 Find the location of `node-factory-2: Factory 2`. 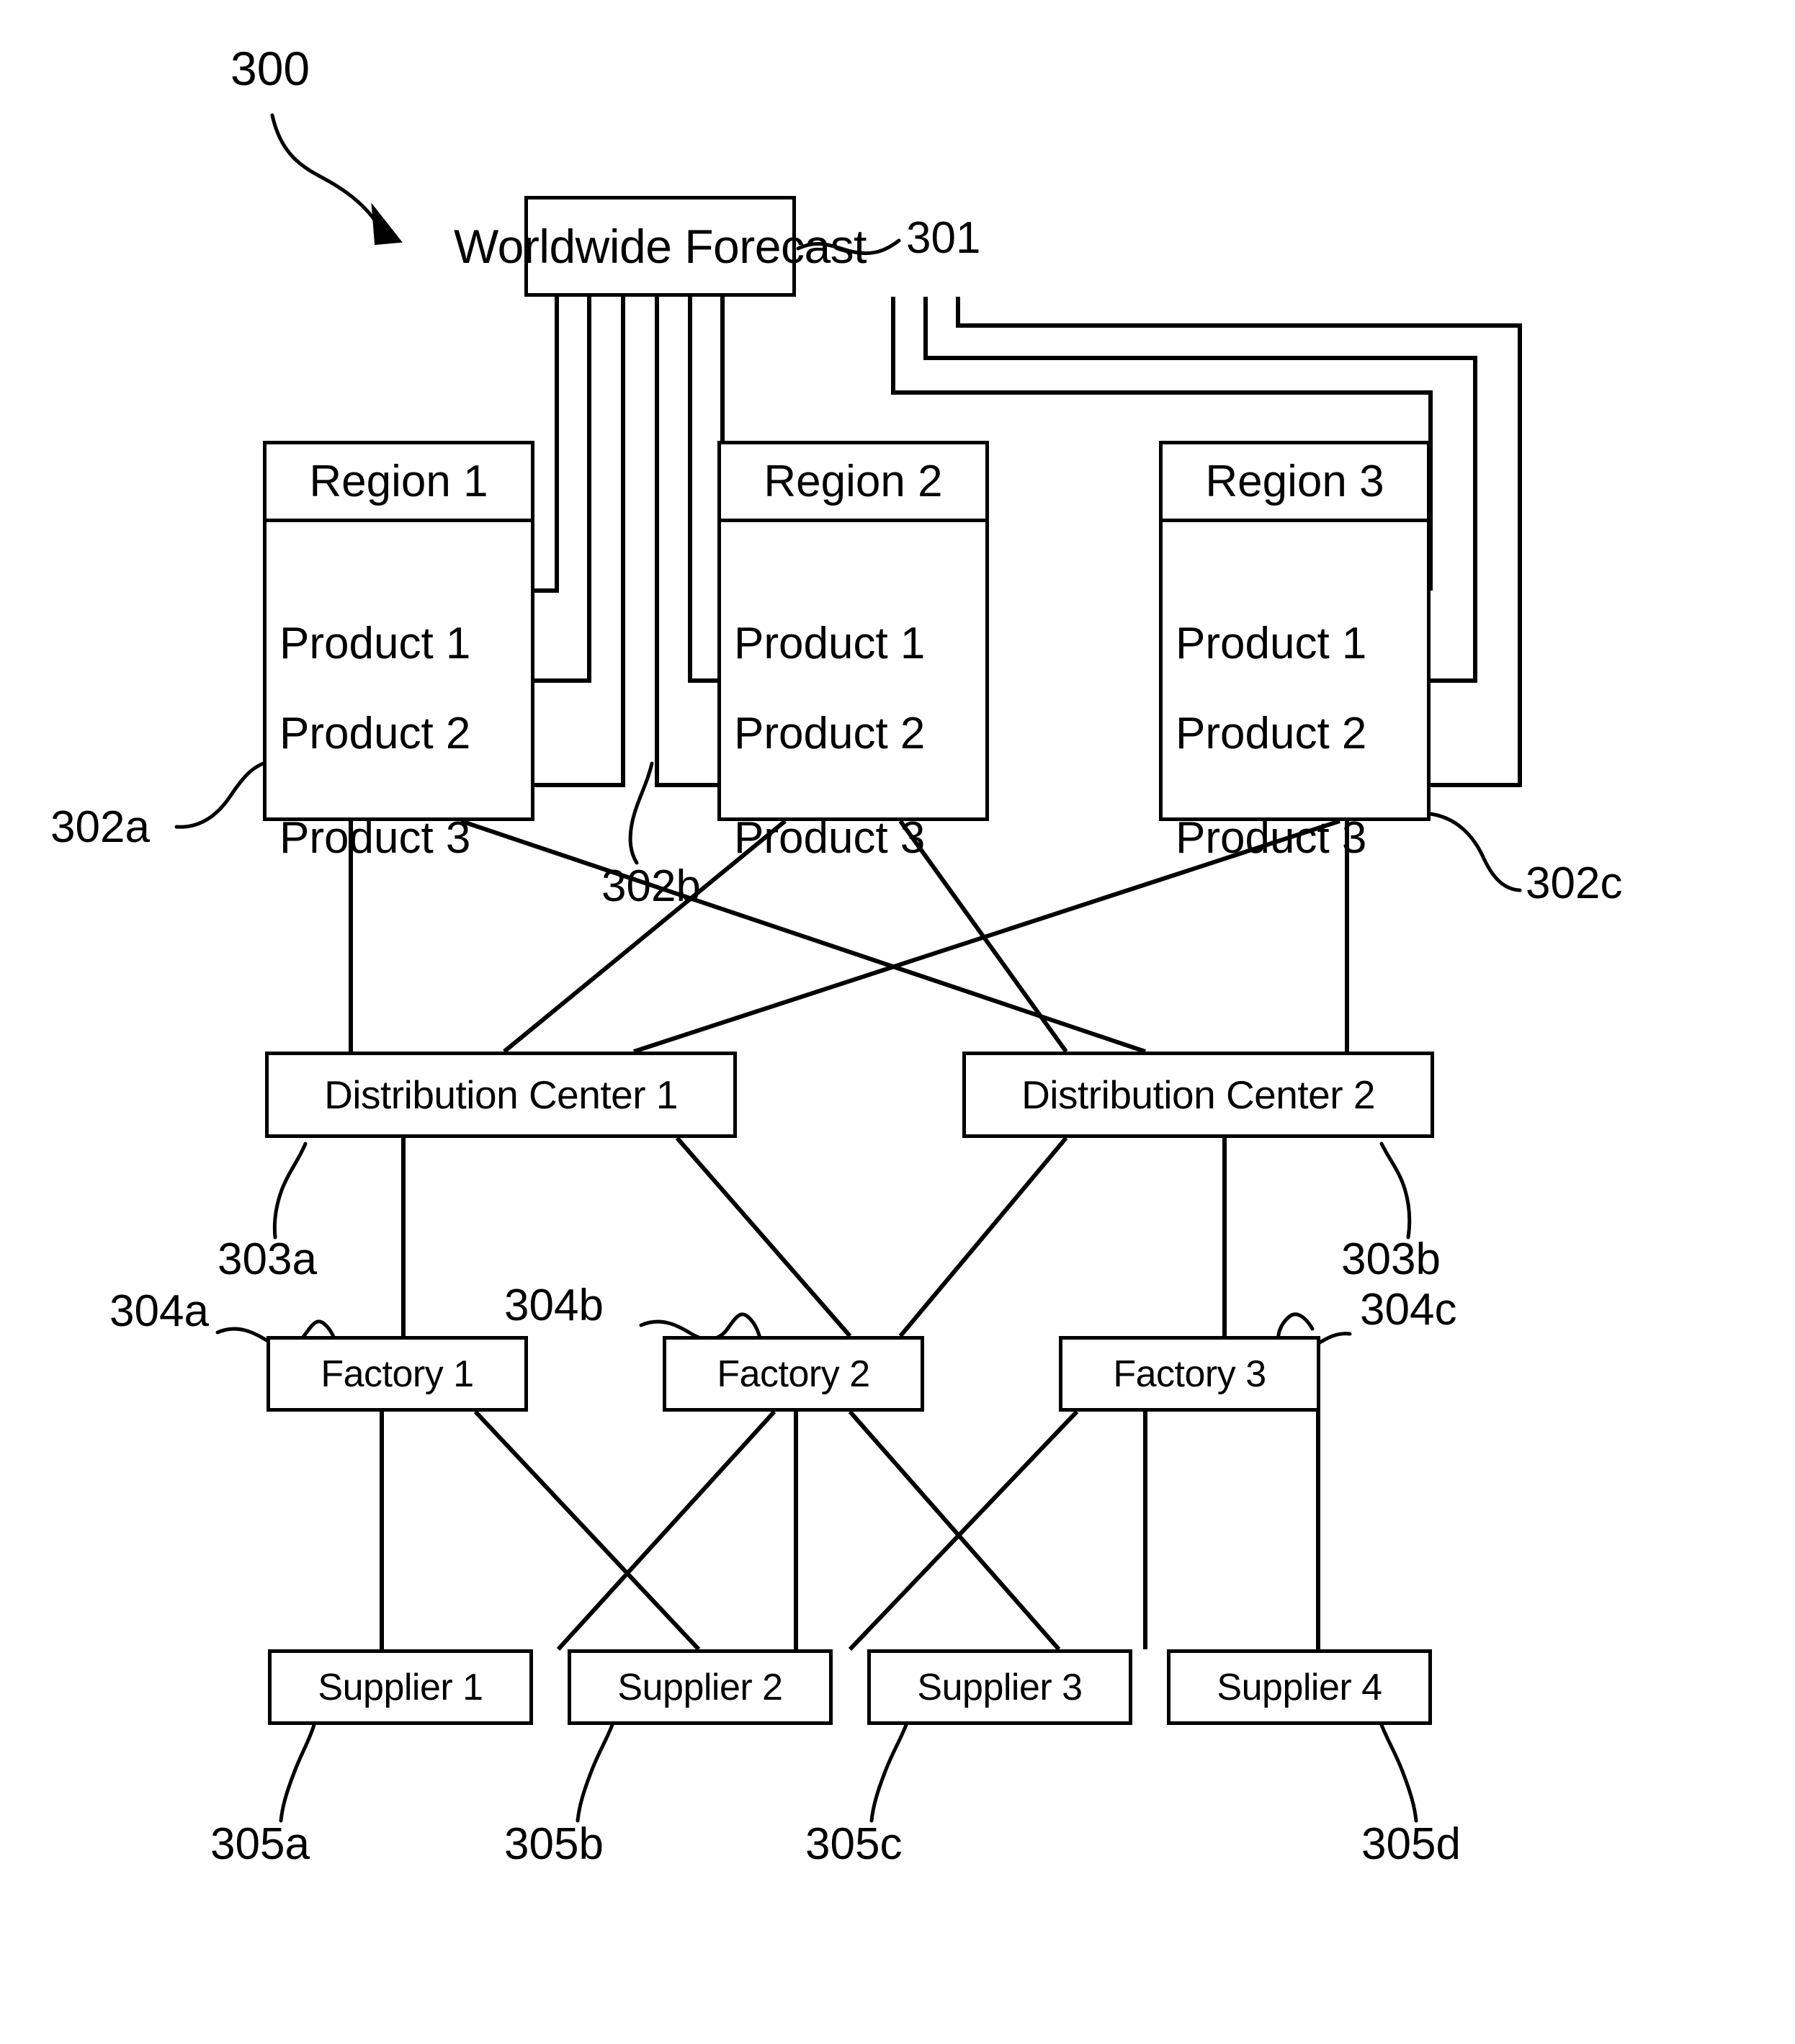

node-factory-2: Factory 2 is located at coordinates (794, 1374).